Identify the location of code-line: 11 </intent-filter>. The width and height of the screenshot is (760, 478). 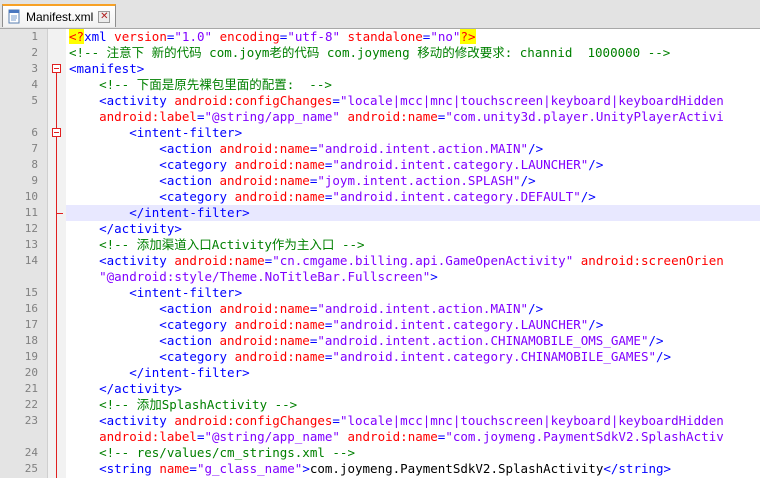
(380, 213).